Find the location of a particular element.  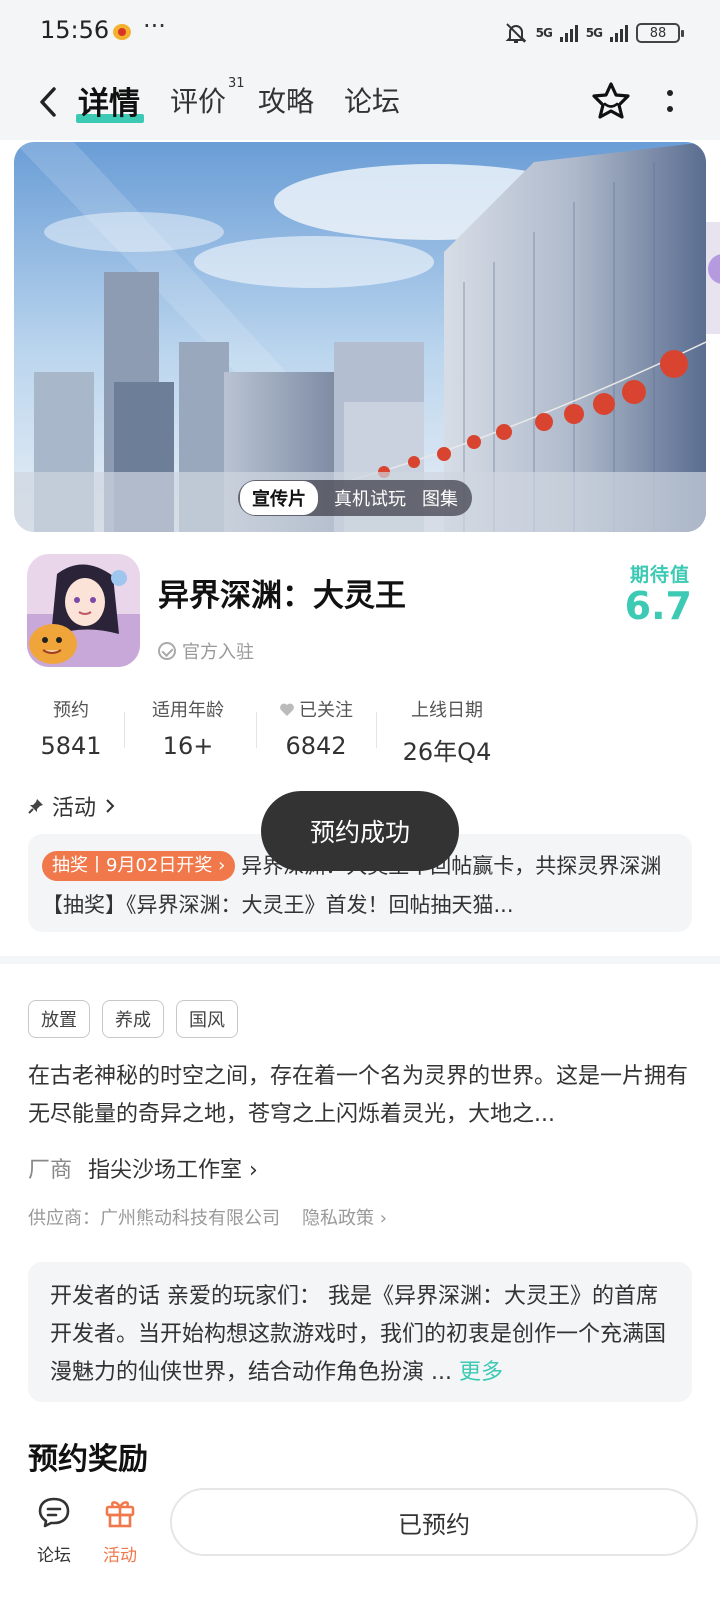

vendor-name: 指尖沙场工作室 › is located at coordinates (173, 1168).